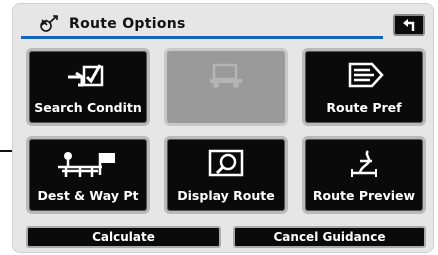  What do you see at coordinates (364, 163) in the screenshot?
I see `route-preview-icon` at bounding box center [364, 163].